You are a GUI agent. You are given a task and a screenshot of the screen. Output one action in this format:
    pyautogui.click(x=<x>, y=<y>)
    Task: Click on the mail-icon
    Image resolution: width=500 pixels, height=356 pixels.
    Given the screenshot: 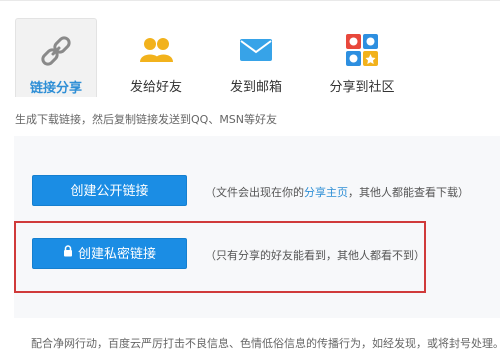 What is the action you would take?
    pyautogui.click(x=256, y=50)
    